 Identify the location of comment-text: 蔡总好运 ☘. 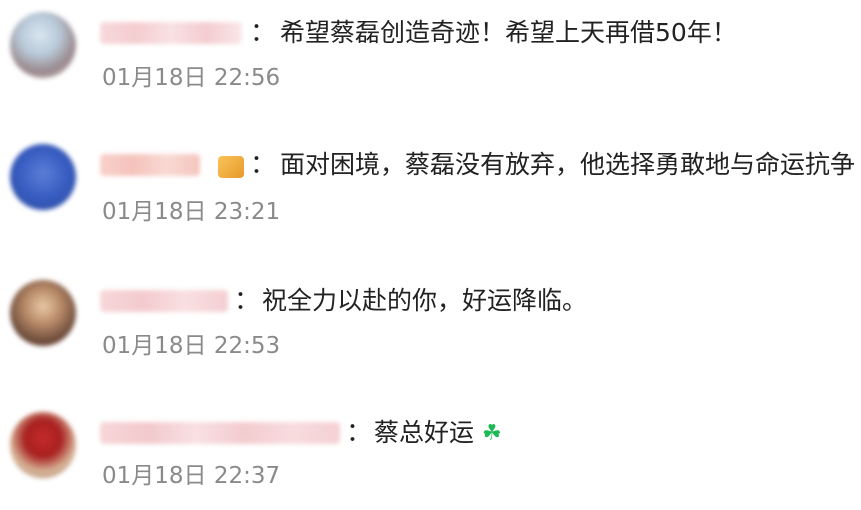
(438, 433).